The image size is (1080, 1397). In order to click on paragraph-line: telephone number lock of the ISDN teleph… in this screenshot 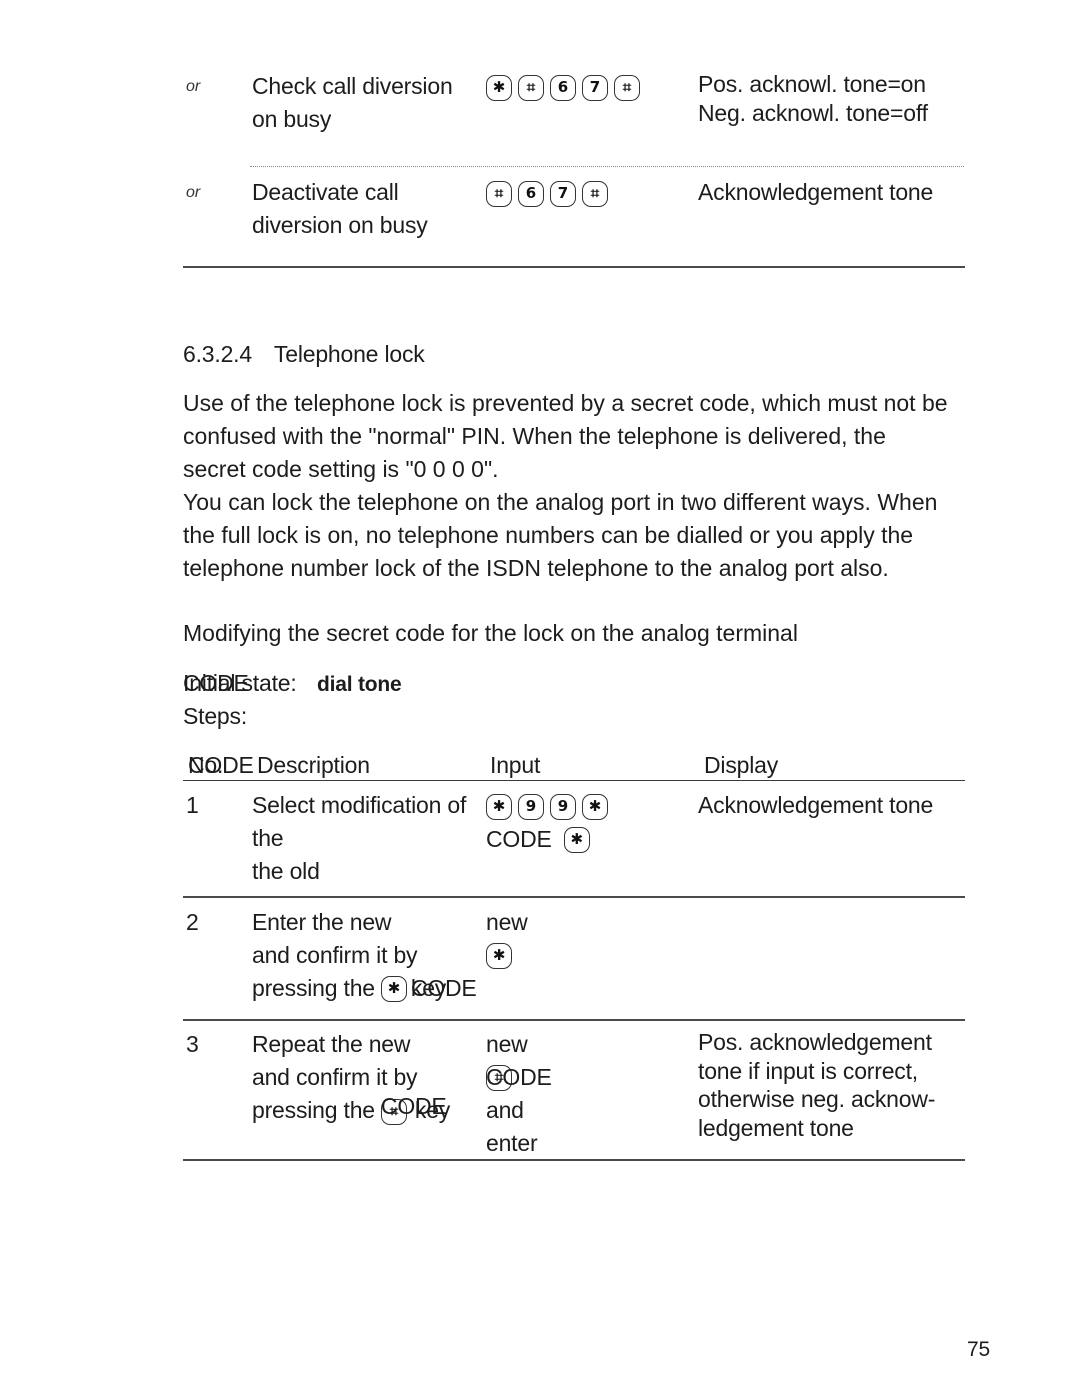, I will do `click(536, 568)`.